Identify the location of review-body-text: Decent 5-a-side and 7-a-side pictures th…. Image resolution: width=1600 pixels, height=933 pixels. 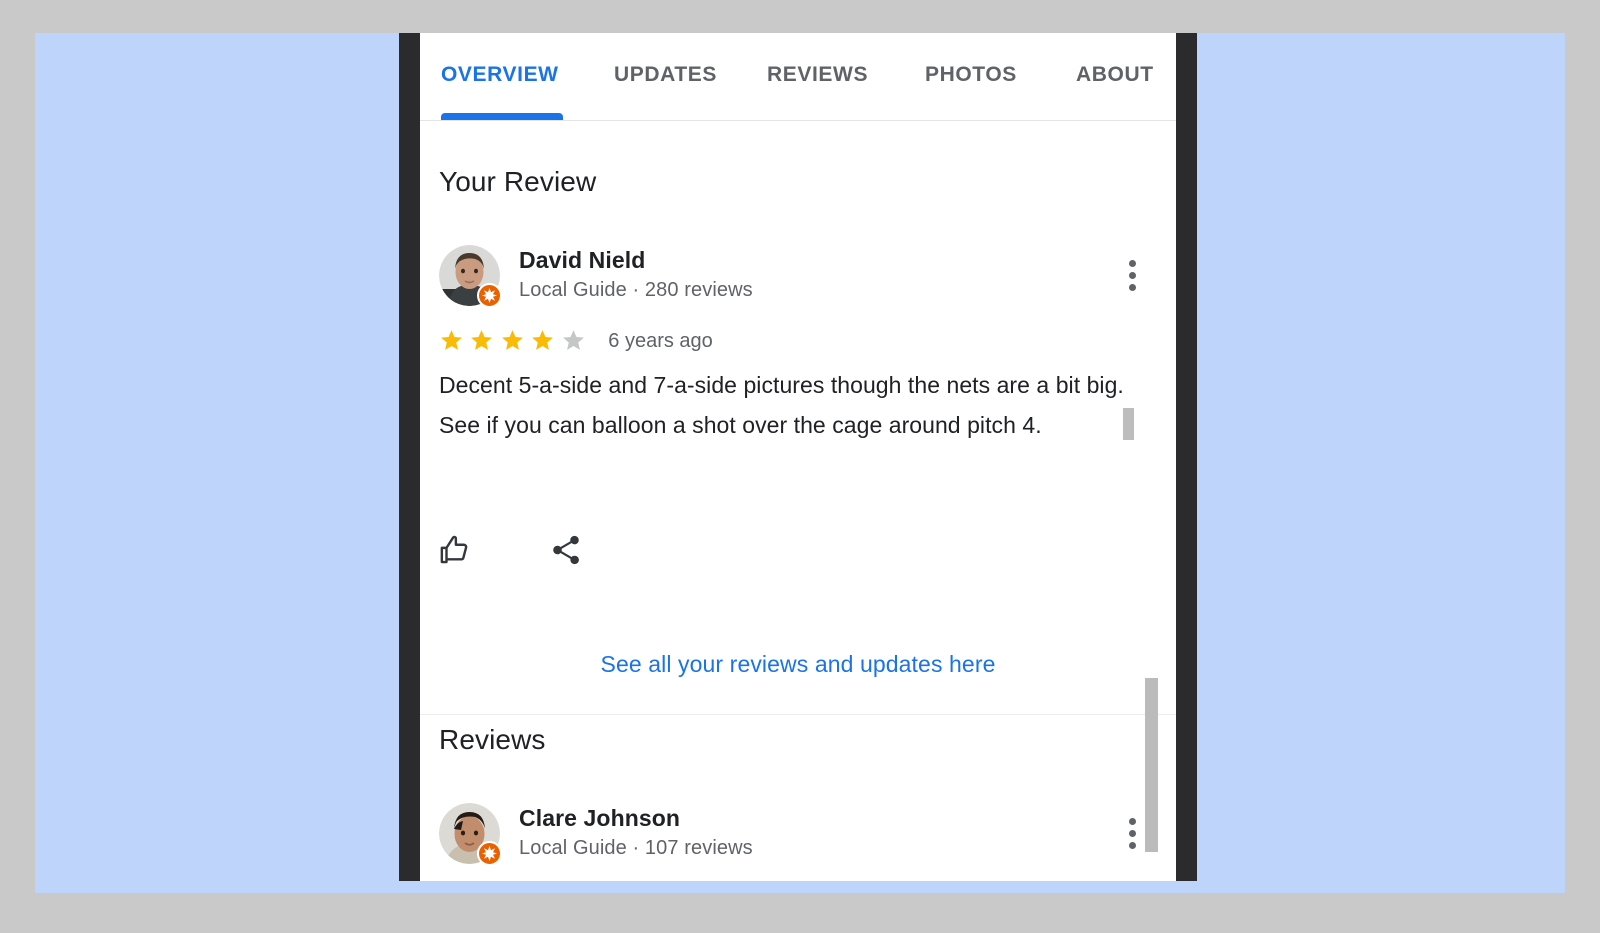
(781, 405).